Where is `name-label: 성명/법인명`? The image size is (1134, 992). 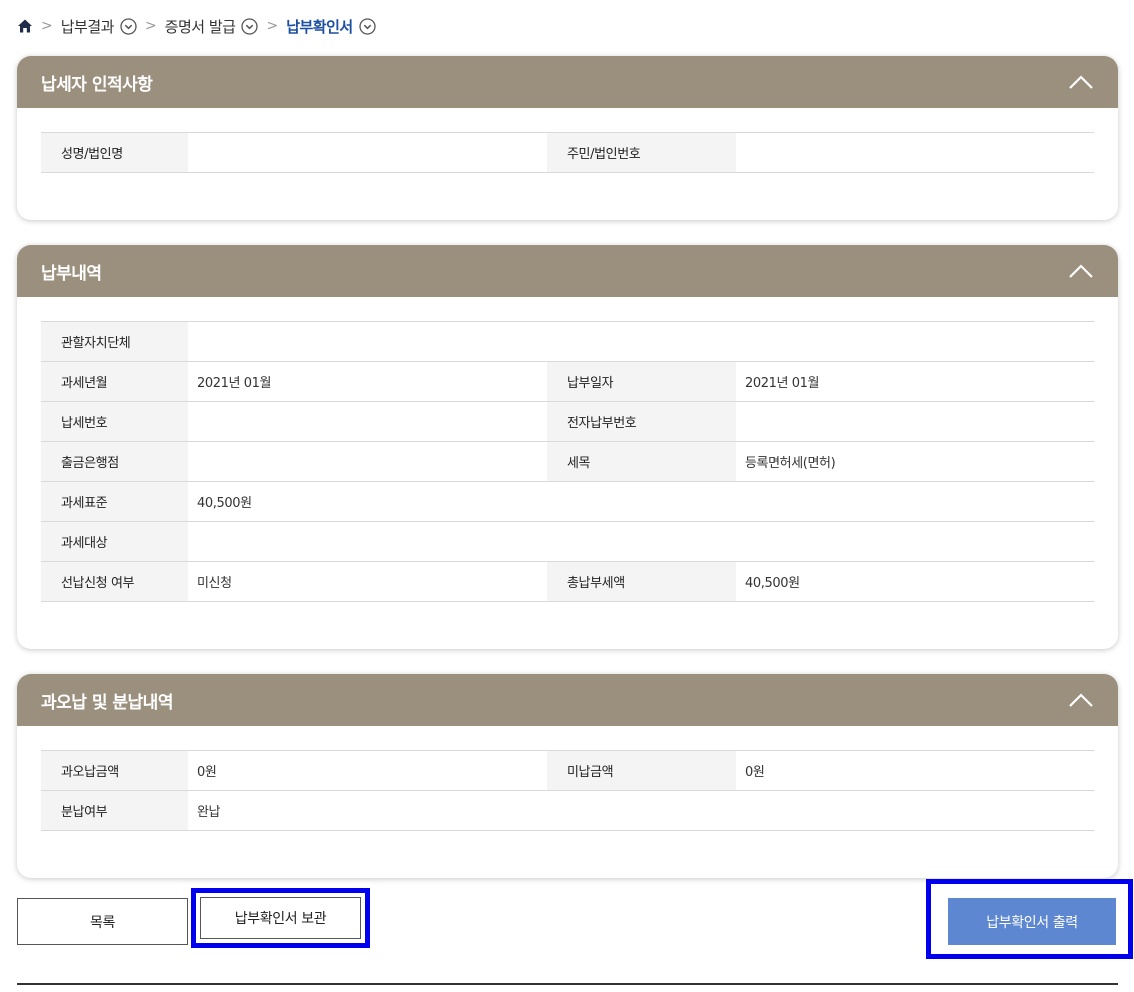
name-label: 성명/법인명 is located at coordinates (114, 152).